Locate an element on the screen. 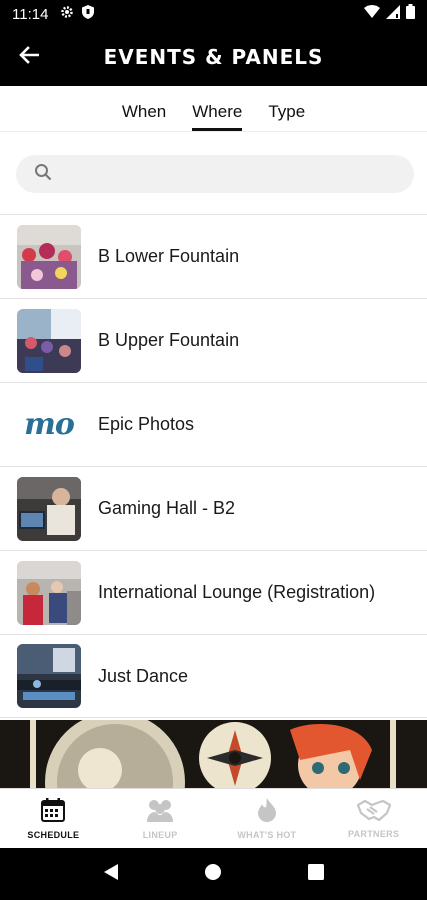  search-input is located at coordinates (238, 174).